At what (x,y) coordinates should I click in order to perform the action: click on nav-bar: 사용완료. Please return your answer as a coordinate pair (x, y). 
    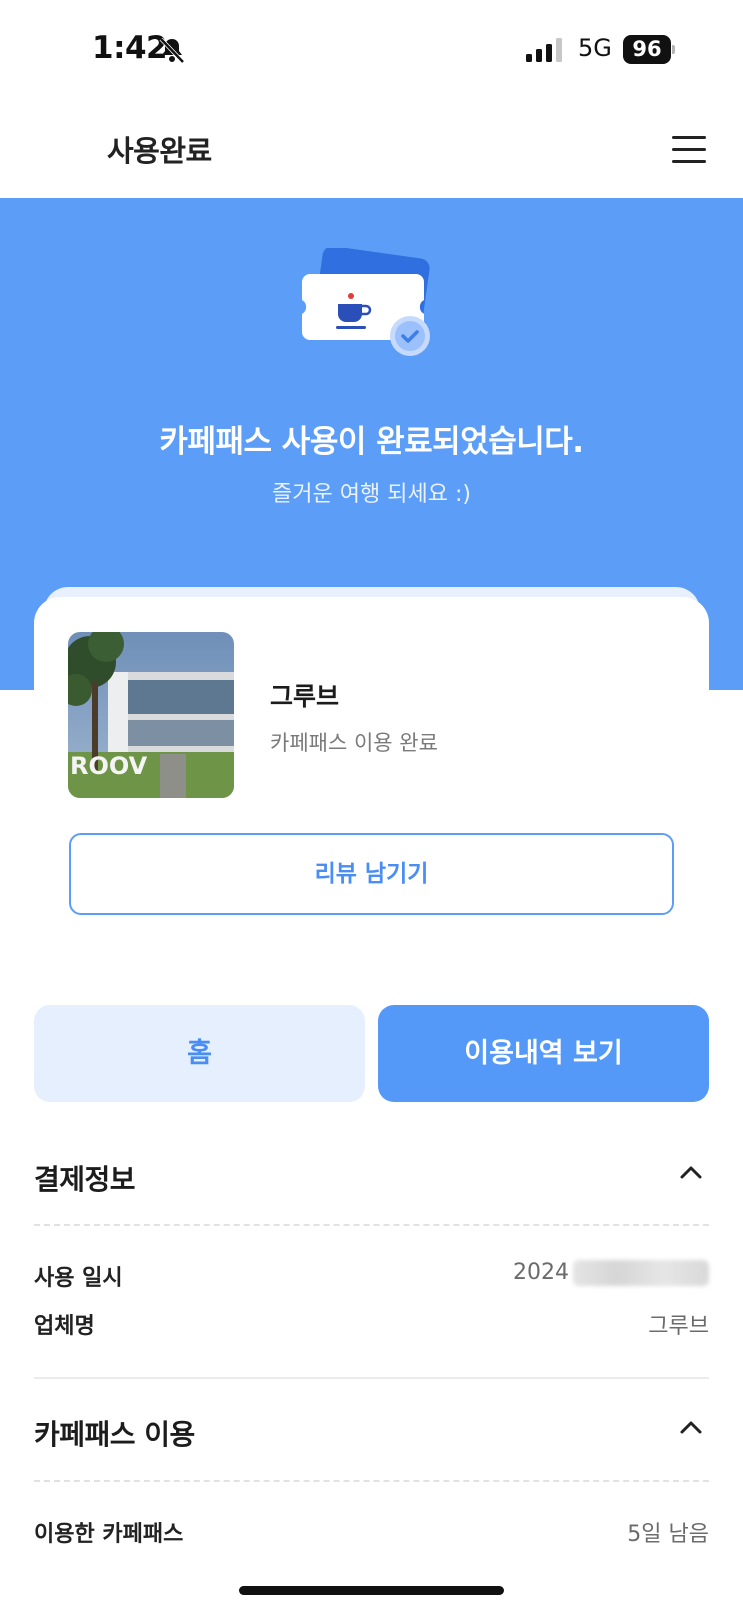
    Looking at the image, I should click on (371, 149).